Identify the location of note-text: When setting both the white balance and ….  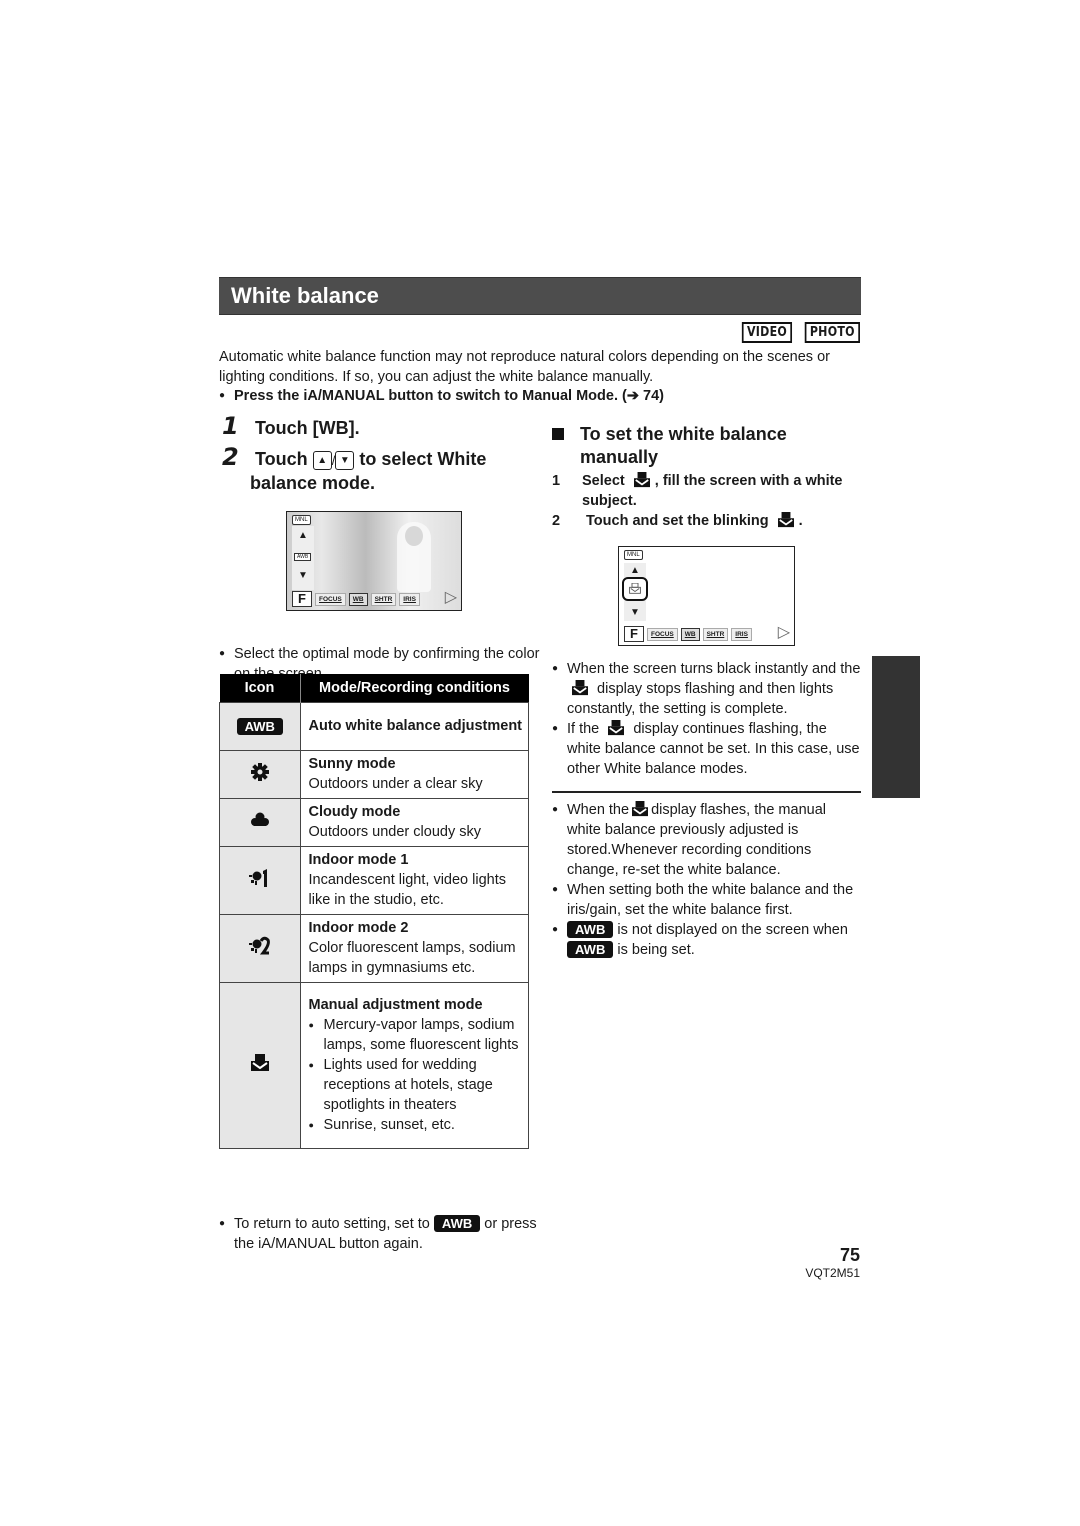
(710, 900).